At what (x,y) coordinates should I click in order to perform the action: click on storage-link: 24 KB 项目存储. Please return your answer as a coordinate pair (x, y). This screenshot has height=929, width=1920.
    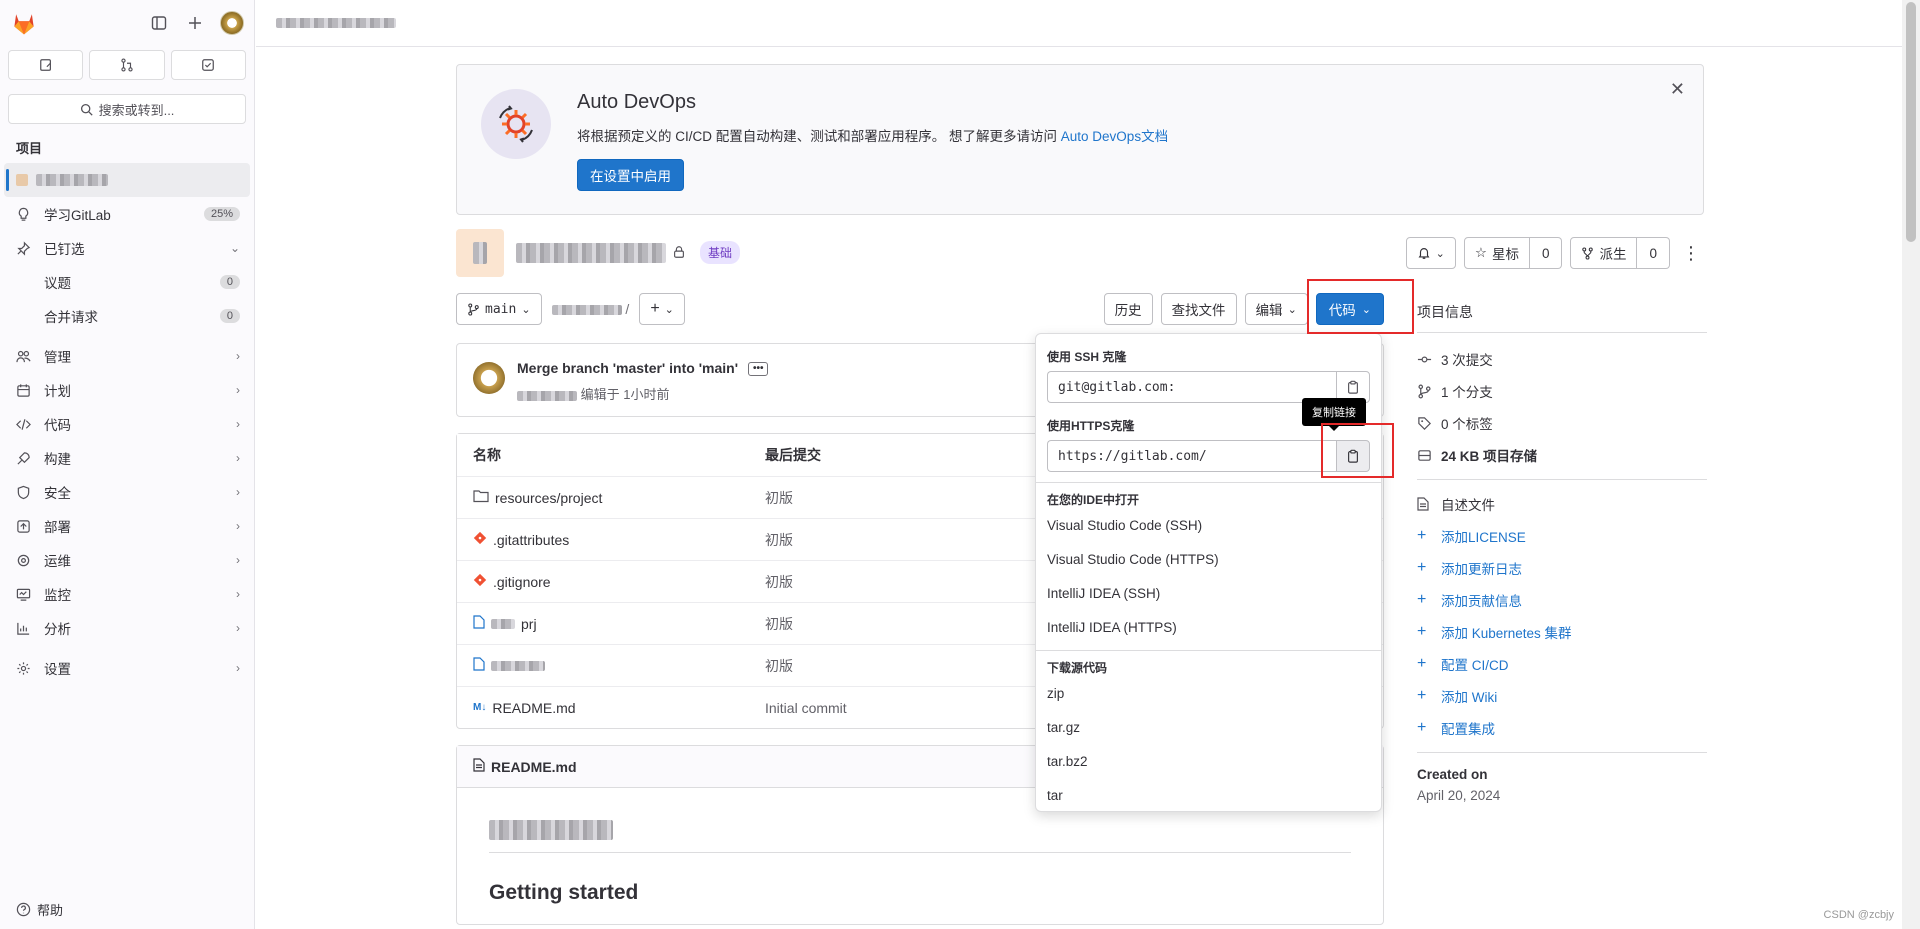
    Looking at the image, I should click on (1562, 455).